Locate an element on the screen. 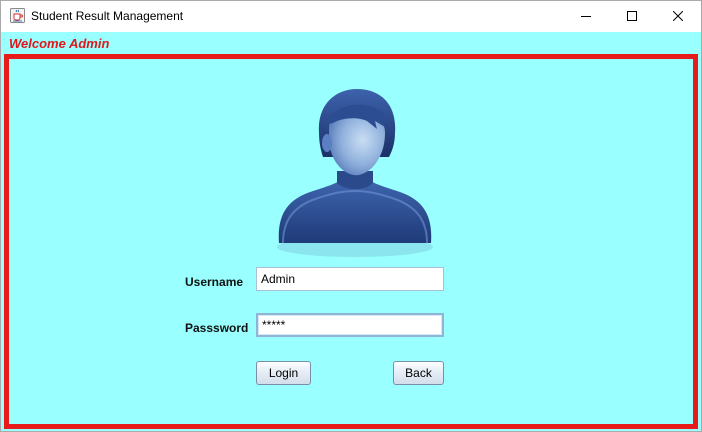 The image size is (702, 432). close-button is located at coordinates (678, 16).